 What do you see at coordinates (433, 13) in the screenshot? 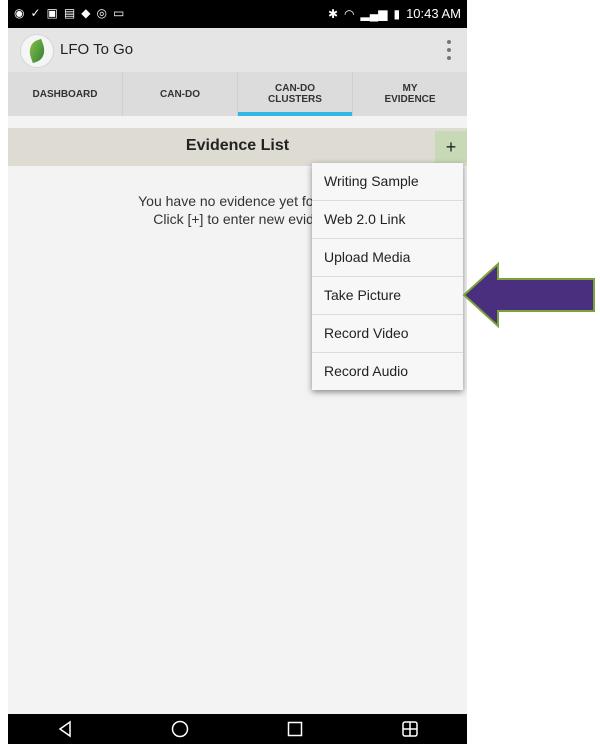
I see `status-time: 10:43 AM` at bounding box center [433, 13].